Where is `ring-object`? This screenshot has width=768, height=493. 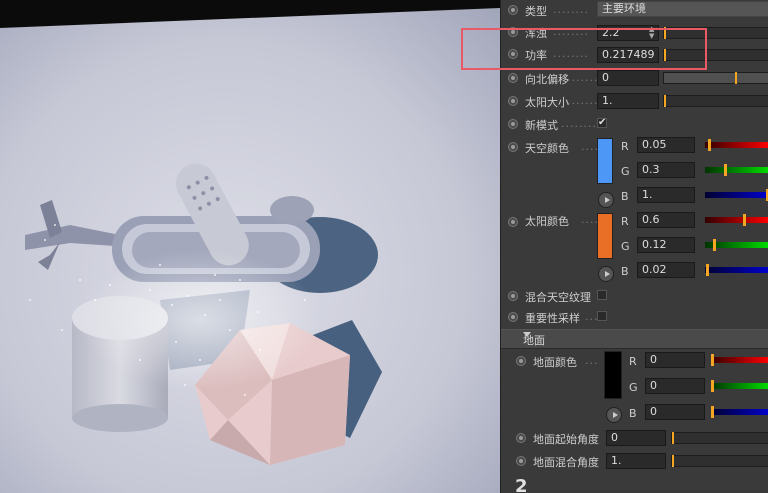 ring-object is located at coordinates (292, 210).